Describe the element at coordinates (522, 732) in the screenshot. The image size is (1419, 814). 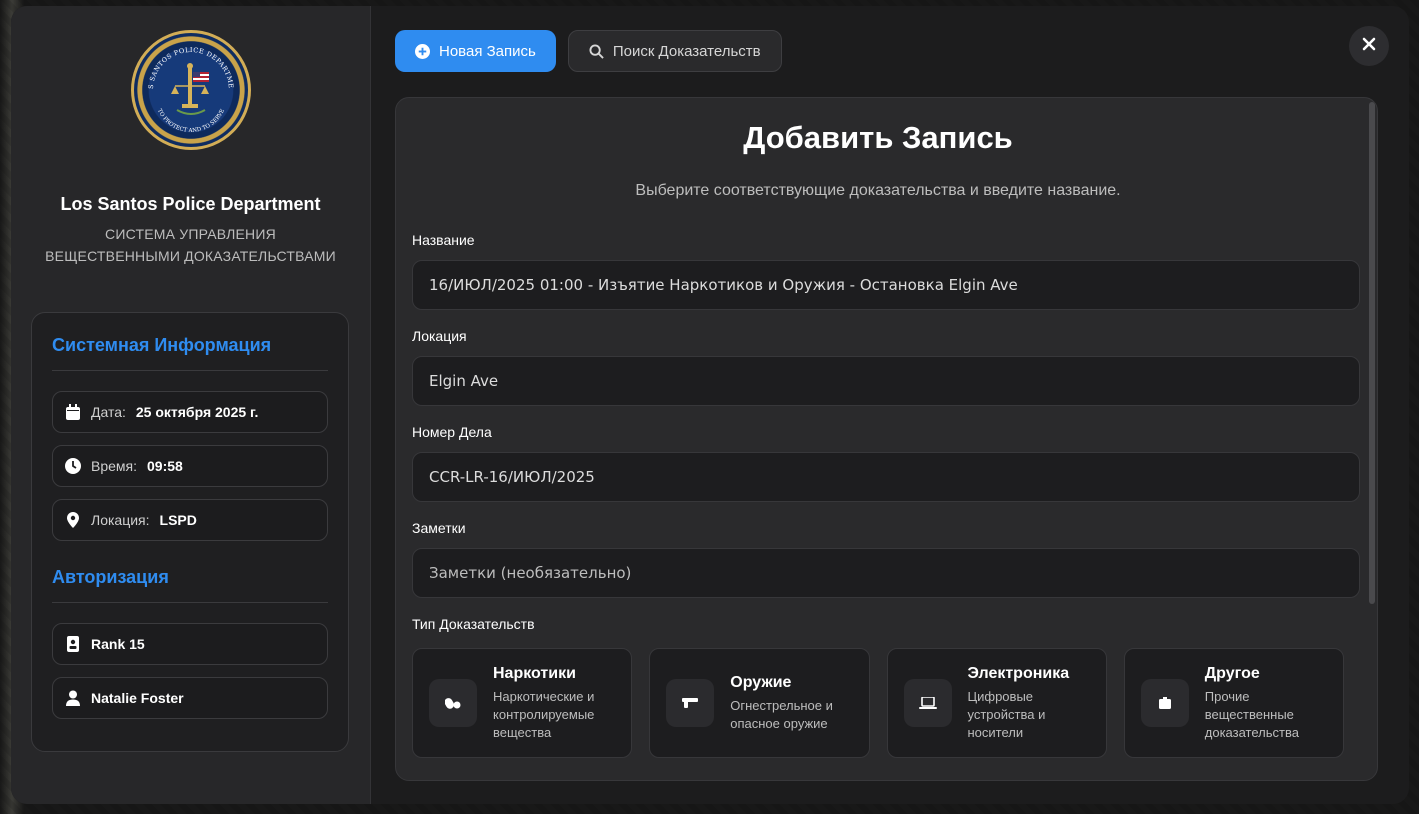
I see `desc-line: вещества` at that location.